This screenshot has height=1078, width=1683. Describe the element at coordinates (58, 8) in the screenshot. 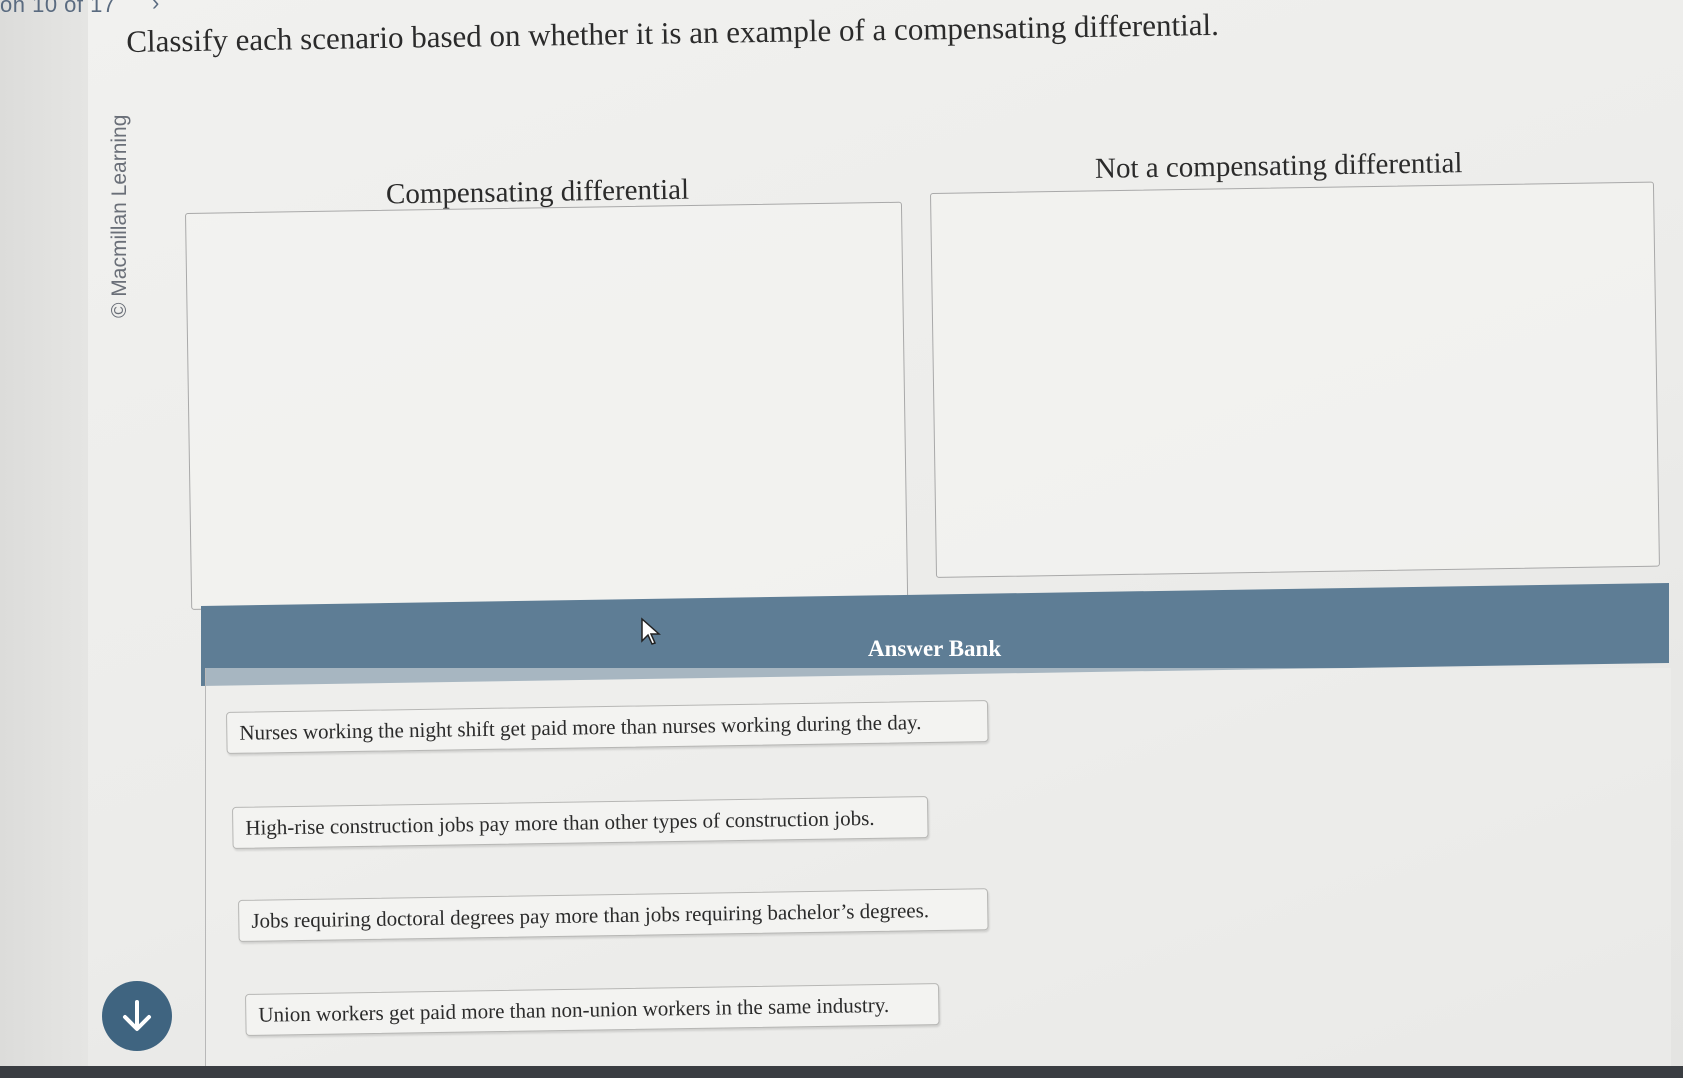

I see `question-counter: on 10 of 17` at that location.